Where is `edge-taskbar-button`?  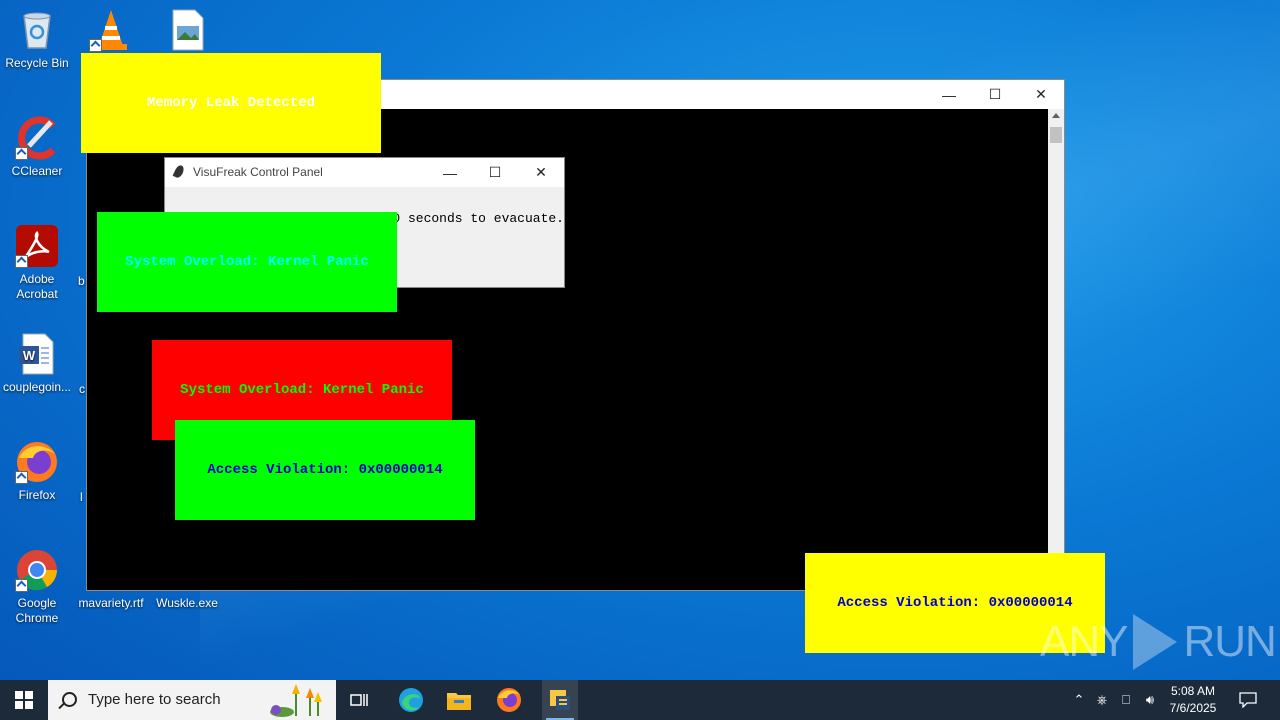 edge-taskbar-button is located at coordinates (411, 700).